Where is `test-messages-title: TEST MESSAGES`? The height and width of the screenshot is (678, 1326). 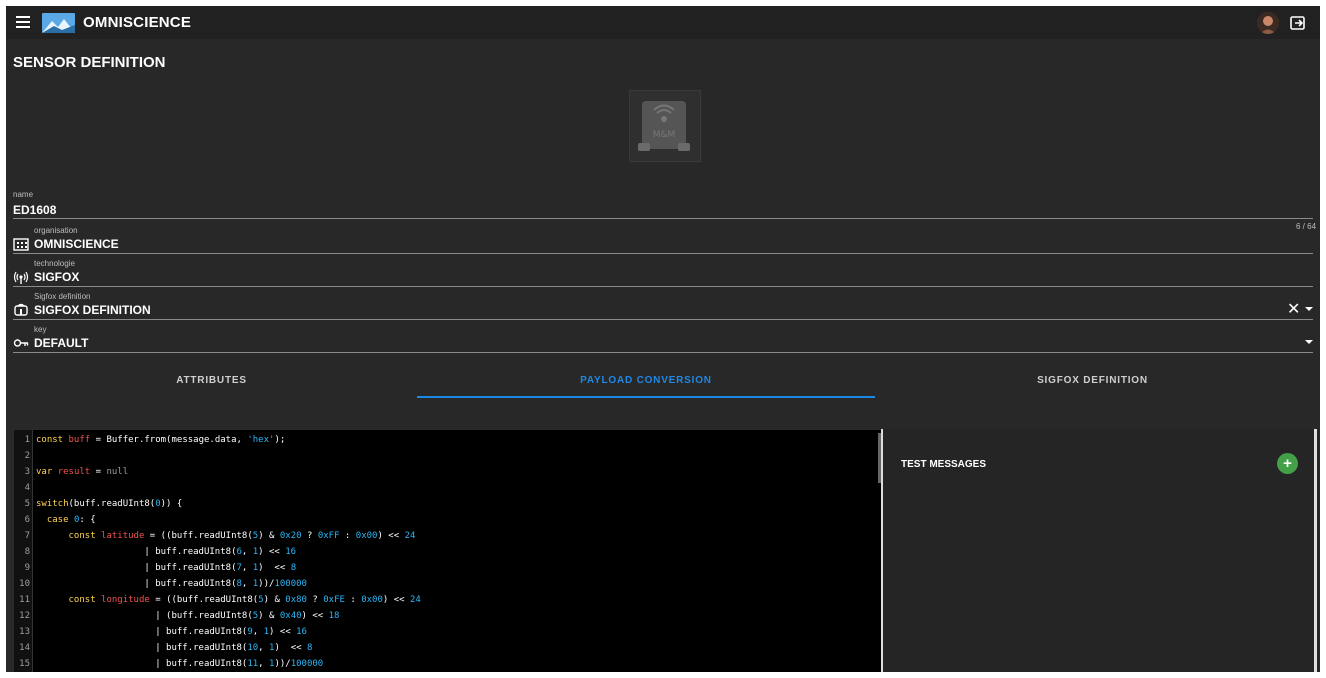
test-messages-title: TEST MESSAGES is located at coordinates (944, 464).